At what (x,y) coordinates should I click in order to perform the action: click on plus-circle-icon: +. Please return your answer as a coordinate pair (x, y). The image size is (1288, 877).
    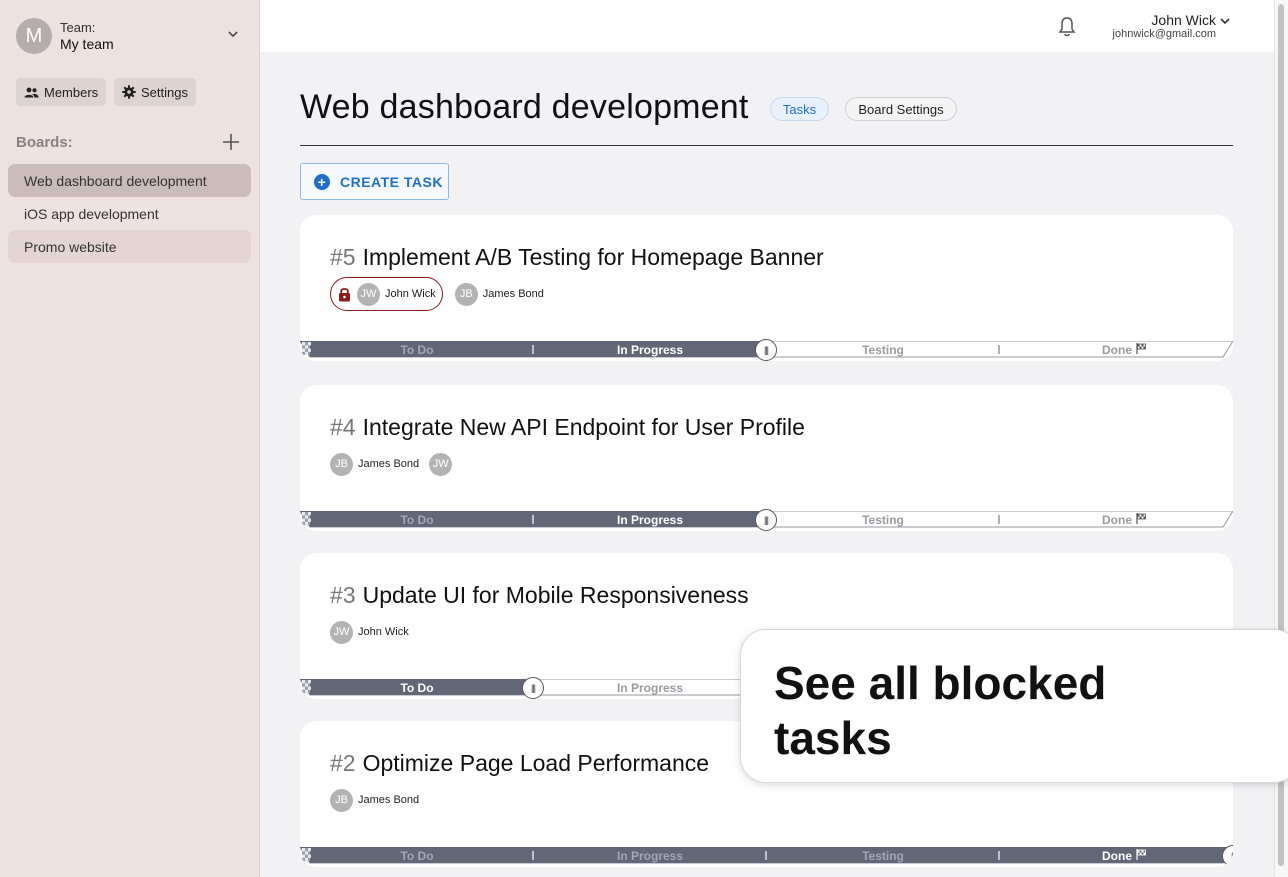
    Looking at the image, I should click on (322, 181).